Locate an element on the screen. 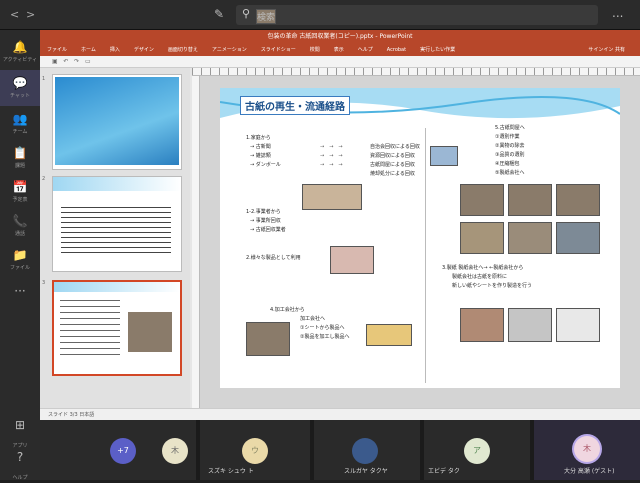  participant-tile: 木 大分 高瀬 (ゲスト) is located at coordinates (587, 450).